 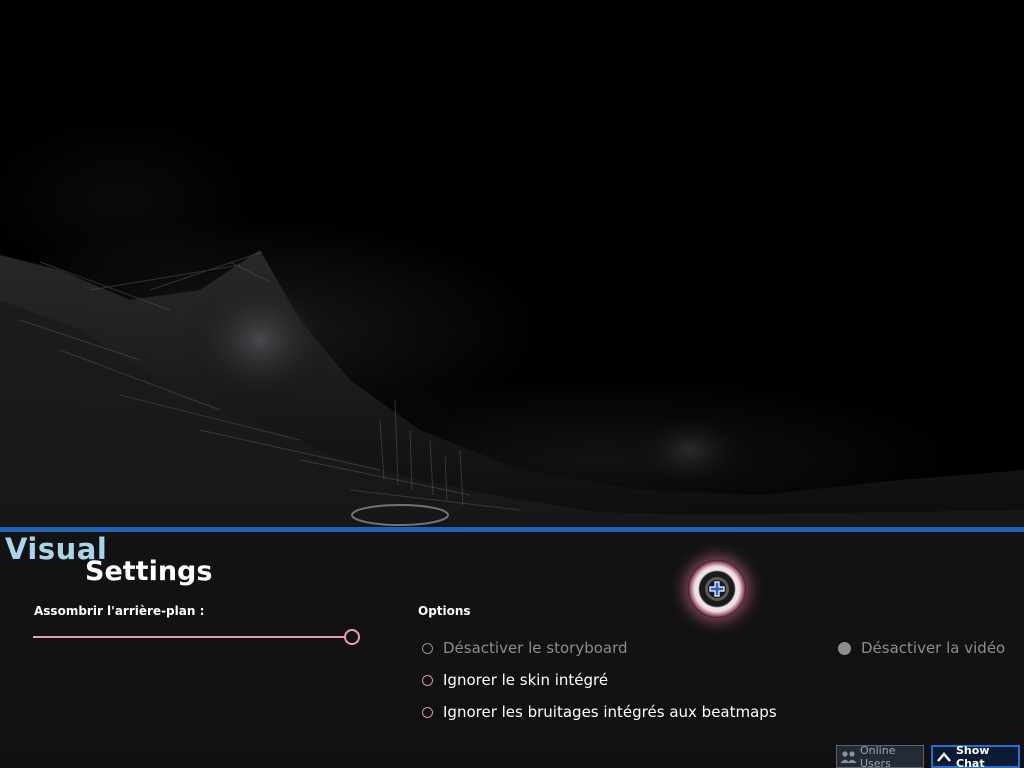 I want to click on online-users-label: Online Users, so click(x=878, y=755).